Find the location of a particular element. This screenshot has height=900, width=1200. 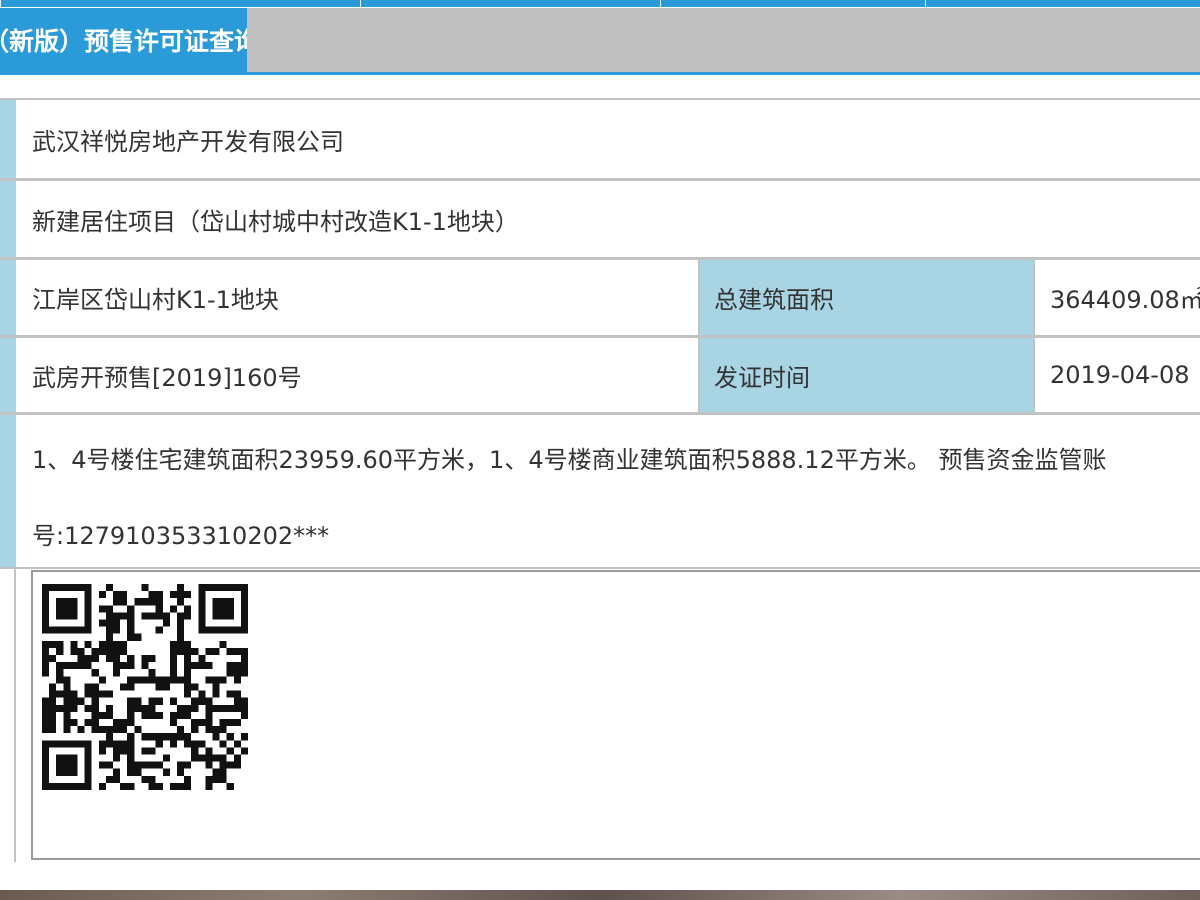

qr-code-icon is located at coordinates (145, 687).